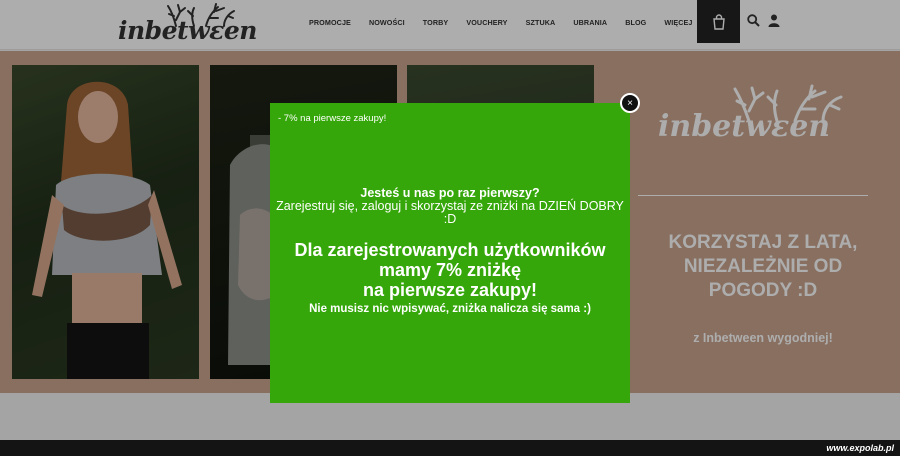 The height and width of the screenshot is (456, 900). What do you see at coordinates (450, 290) in the screenshot?
I see `popup-offer-3: na pierwsze zakupy!` at bounding box center [450, 290].